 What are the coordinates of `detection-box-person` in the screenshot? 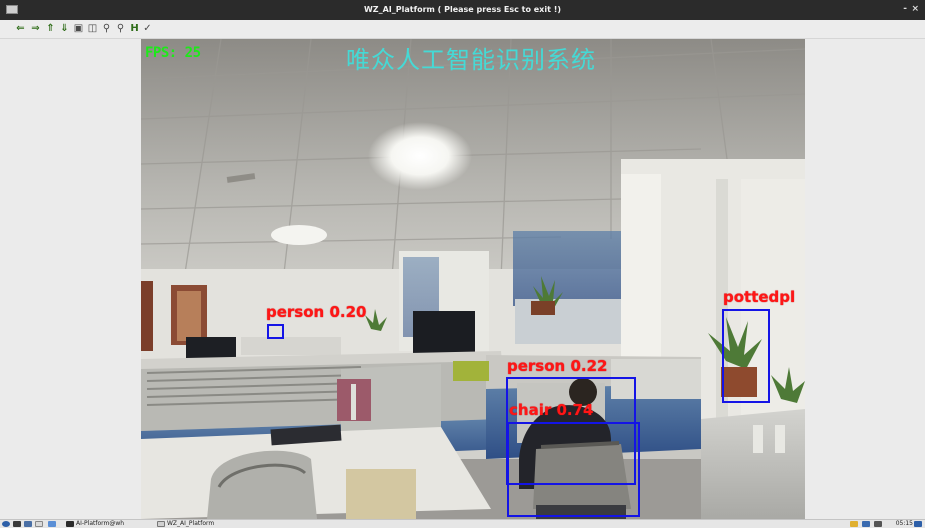 It's located at (275, 331).